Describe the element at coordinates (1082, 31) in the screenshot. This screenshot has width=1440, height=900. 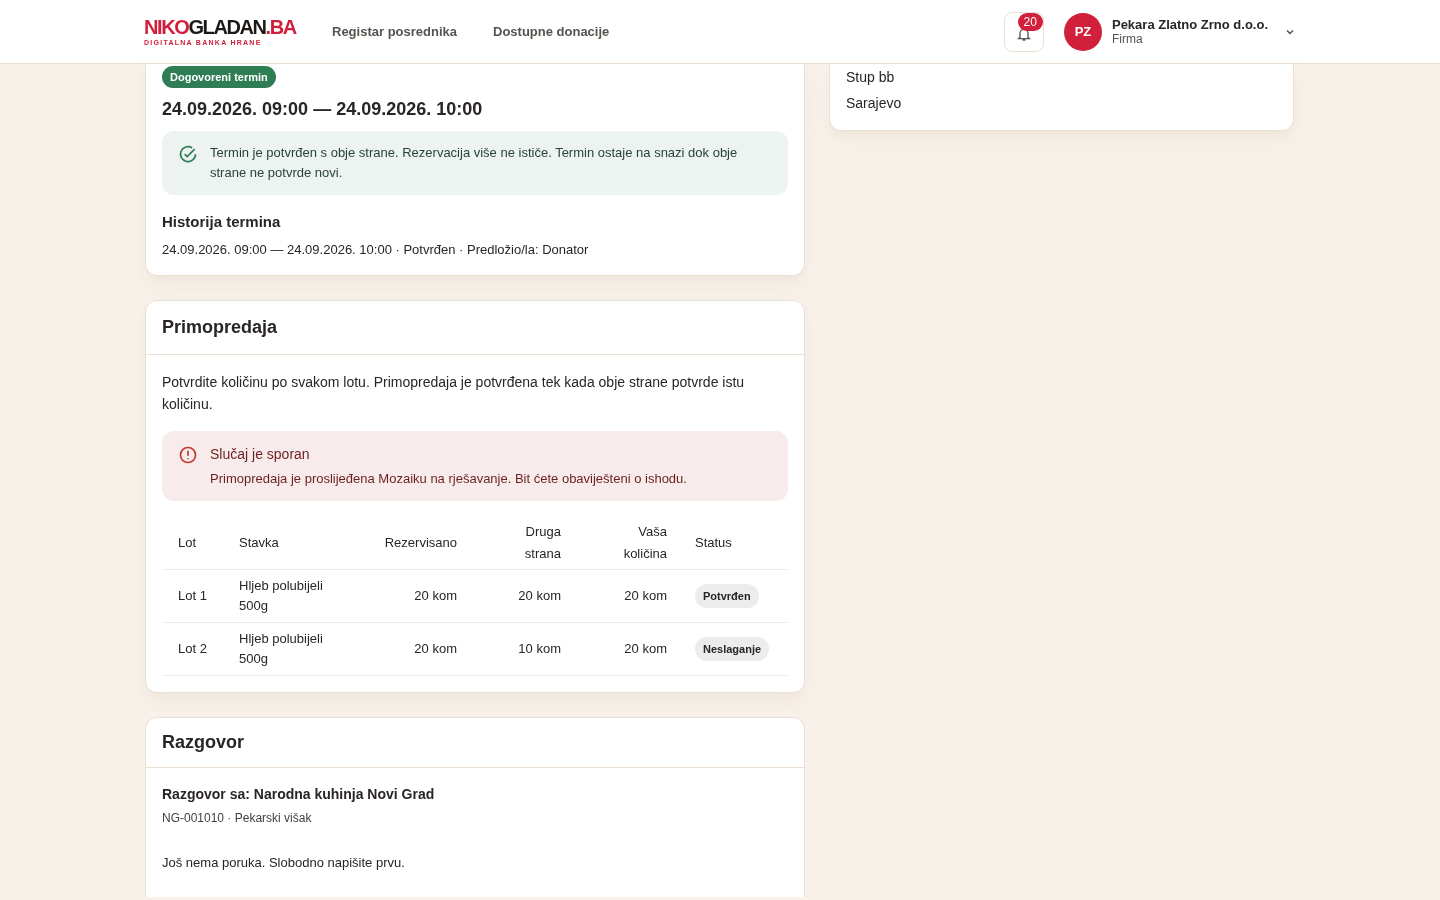
I see `user-avatar: PZ` at that location.